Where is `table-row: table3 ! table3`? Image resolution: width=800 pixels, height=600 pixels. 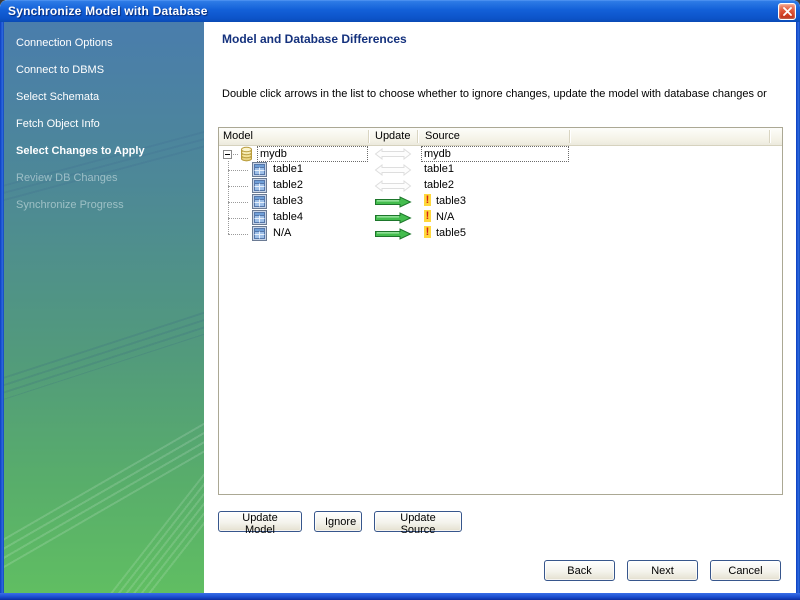
table-row: table3 ! table3 is located at coordinates (500, 202).